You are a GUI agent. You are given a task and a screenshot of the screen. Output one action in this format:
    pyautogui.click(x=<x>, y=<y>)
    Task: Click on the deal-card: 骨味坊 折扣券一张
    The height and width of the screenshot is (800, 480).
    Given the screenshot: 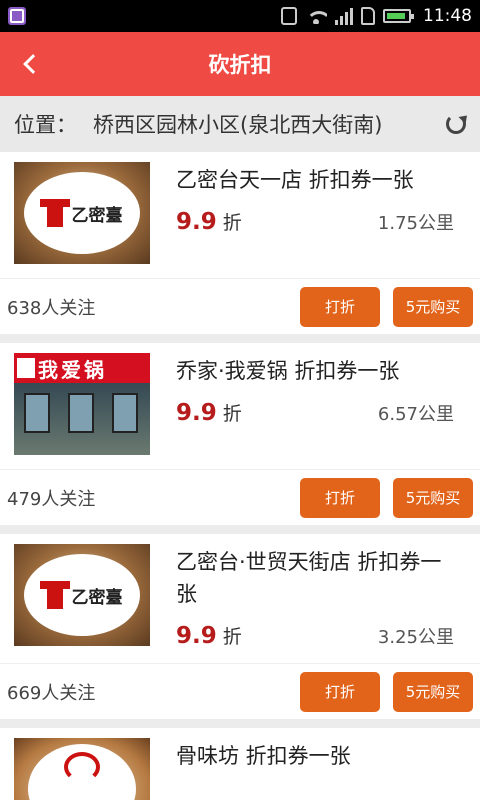 What is the action you would take?
    pyautogui.click(x=240, y=764)
    